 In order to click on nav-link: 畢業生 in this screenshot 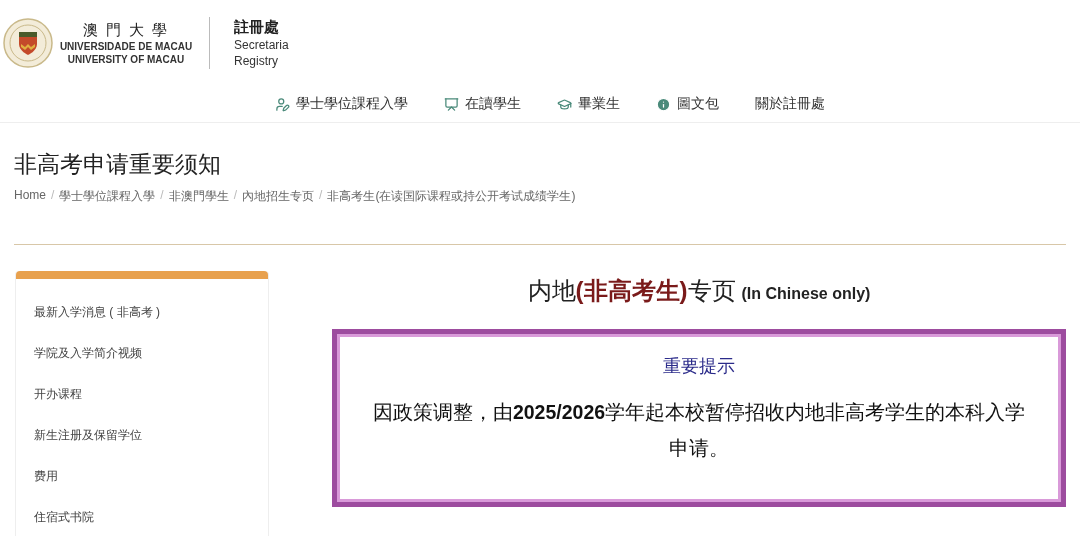, I will do `click(588, 104)`.